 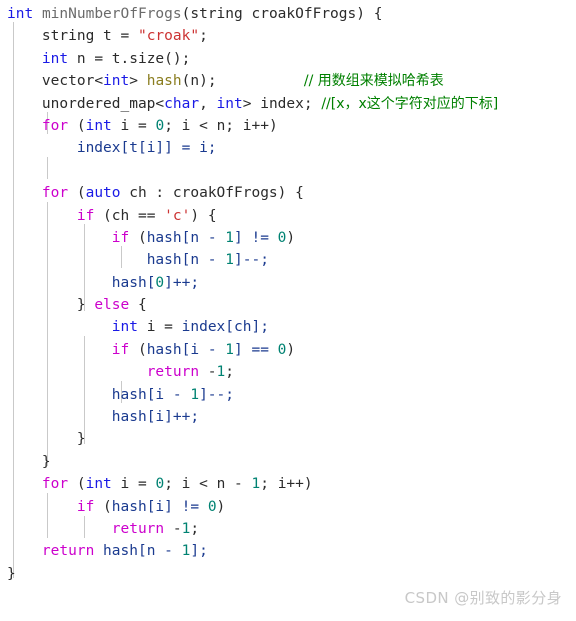 What do you see at coordinates (288, 216) in the screenshot?
I see `code-line-10: if (ch == 'c') {` at bounding box center [288, 216].